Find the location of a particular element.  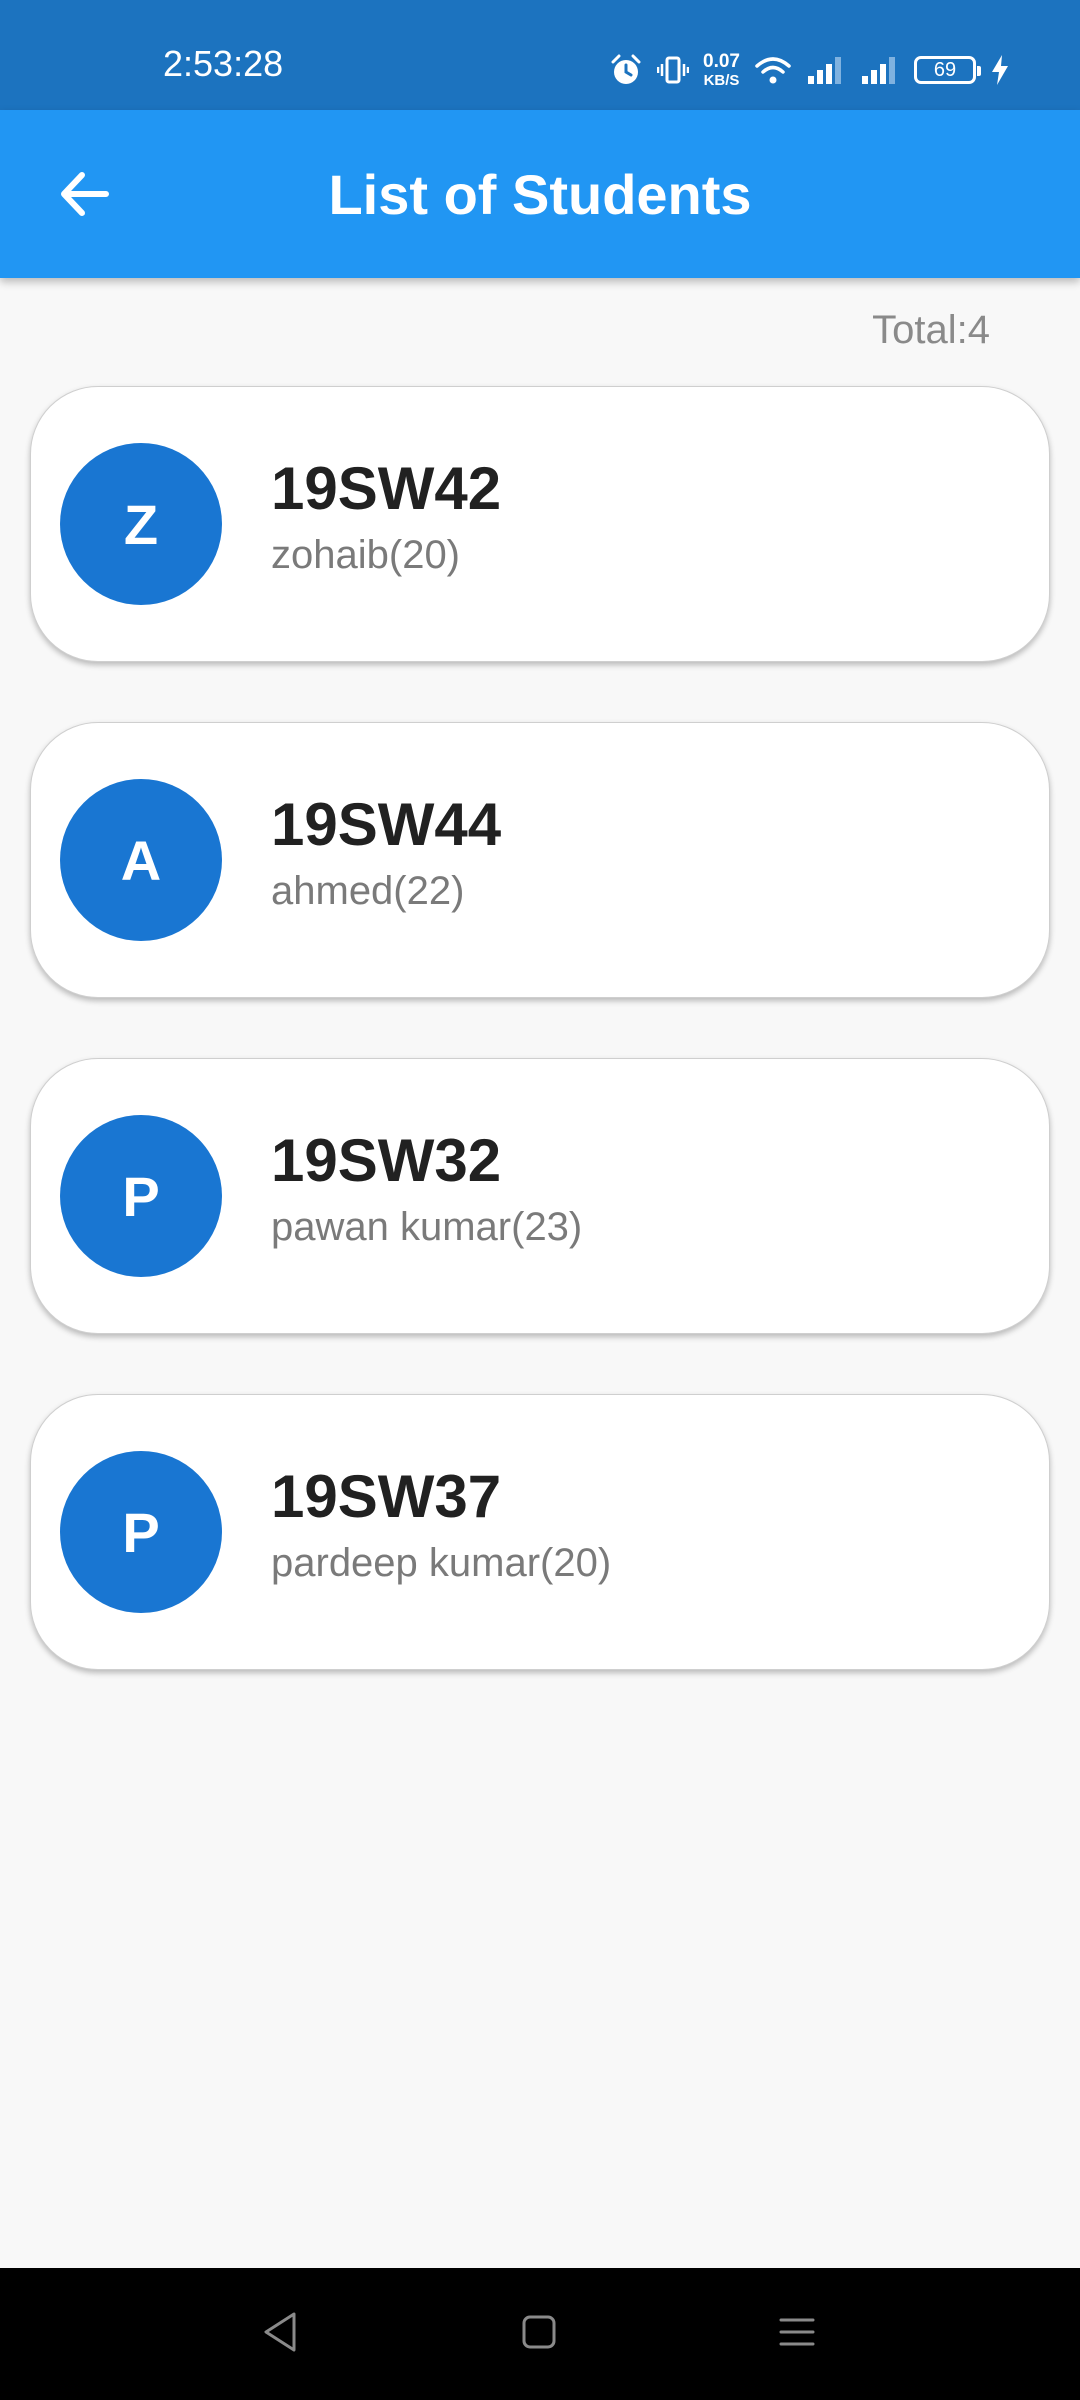

student-roll-number: 19SW37 is located at coordinates (386, 1496).